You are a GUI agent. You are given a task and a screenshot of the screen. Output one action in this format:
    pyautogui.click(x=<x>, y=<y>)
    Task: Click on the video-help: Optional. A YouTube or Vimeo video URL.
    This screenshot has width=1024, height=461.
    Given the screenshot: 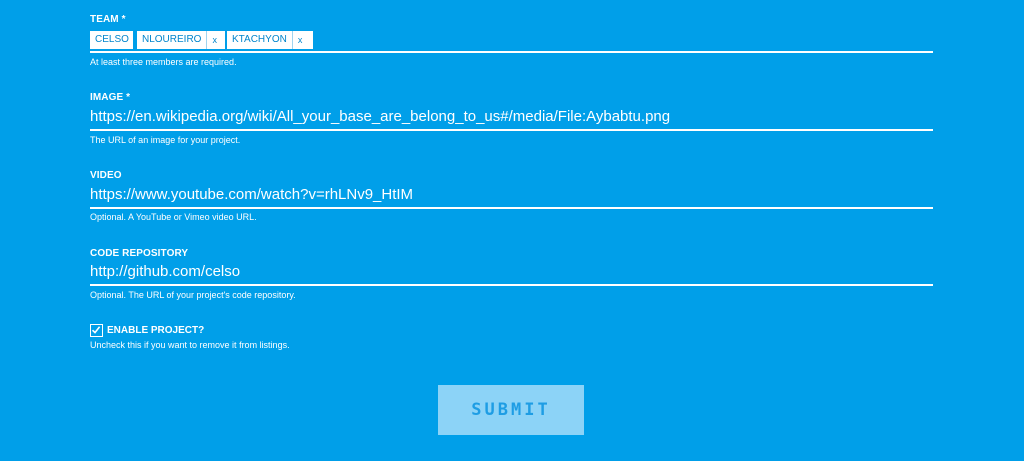 What is the action you would take?
    pyautogui.click(x=173, y=217)
    